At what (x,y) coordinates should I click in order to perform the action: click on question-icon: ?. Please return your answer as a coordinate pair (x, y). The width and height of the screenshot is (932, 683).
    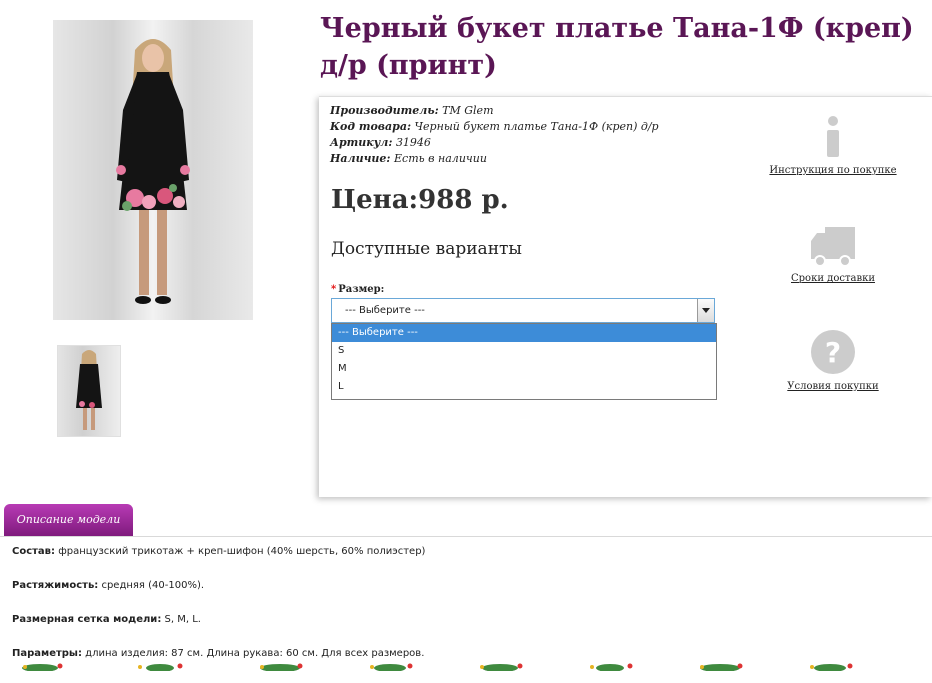
    Looking at the image, I should click on (833, 352).